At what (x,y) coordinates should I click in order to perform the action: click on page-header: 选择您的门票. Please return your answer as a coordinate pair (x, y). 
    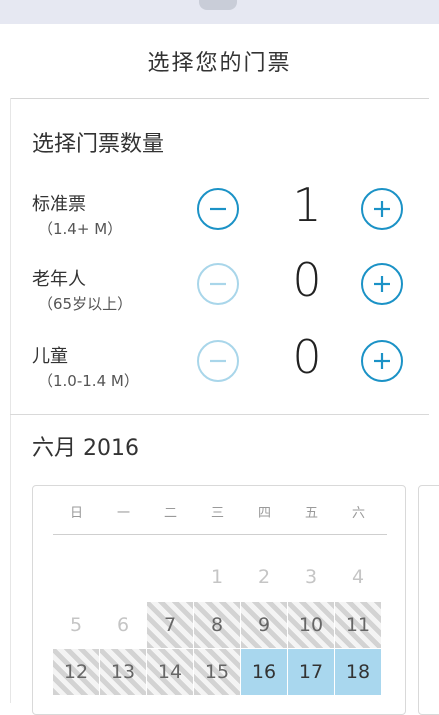
    Looking at the image, I should click on (219, 61).